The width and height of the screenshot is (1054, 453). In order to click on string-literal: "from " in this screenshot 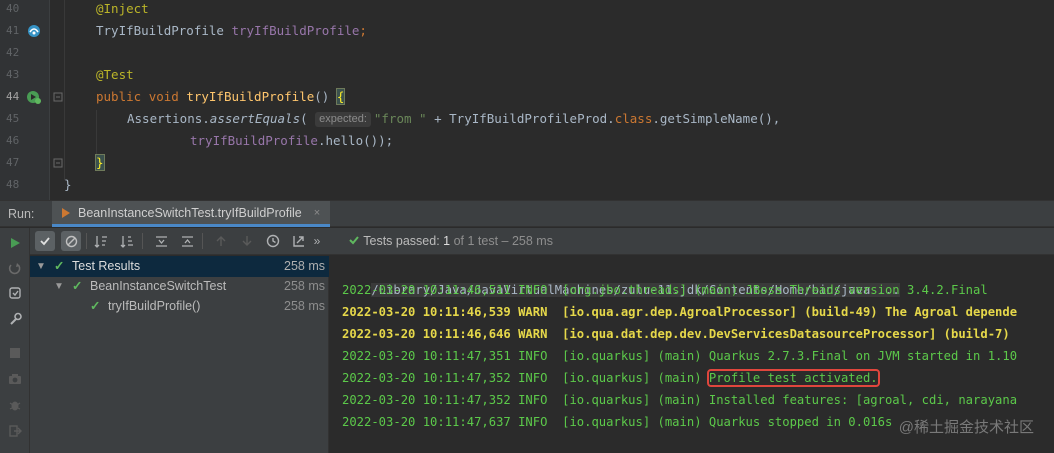, I will do `click(400, 118)`.